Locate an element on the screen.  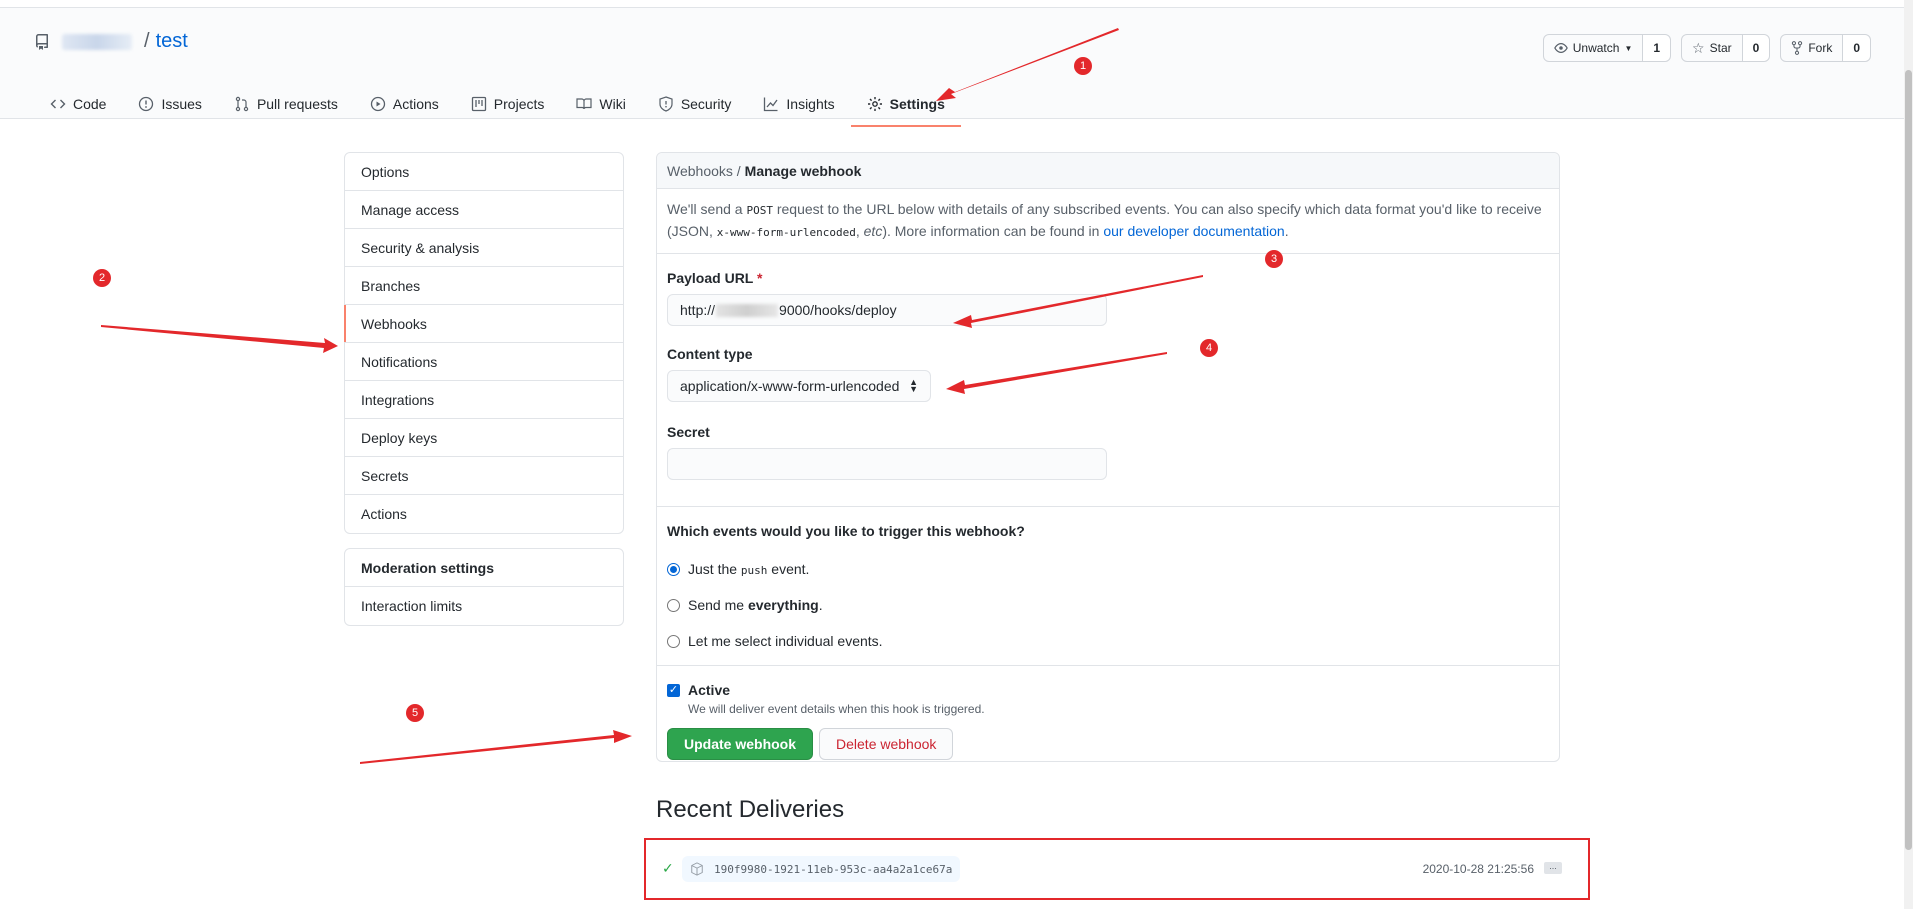
scrollbar-thumb is located at coordinates (1908, 460).